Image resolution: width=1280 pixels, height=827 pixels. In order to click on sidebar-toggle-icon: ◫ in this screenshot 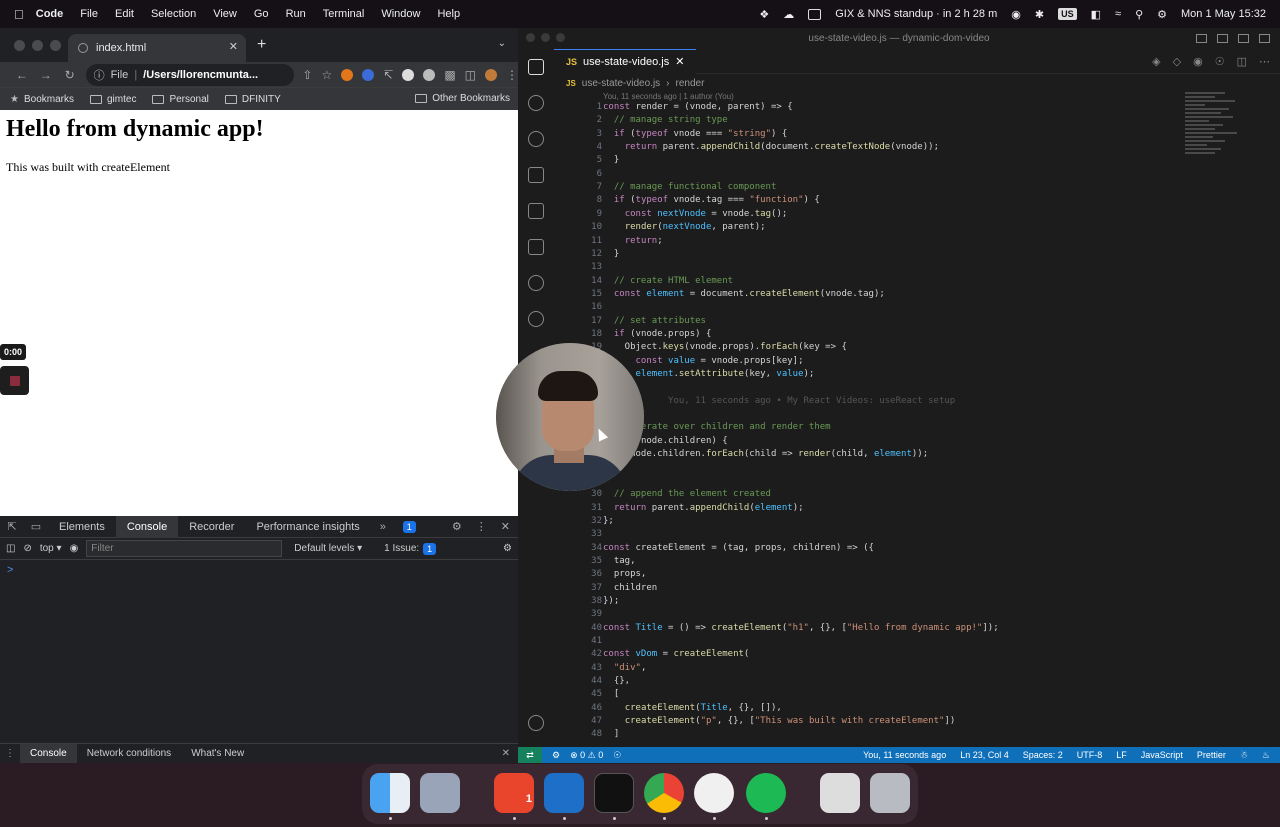, I will do `click(10, 548)`.